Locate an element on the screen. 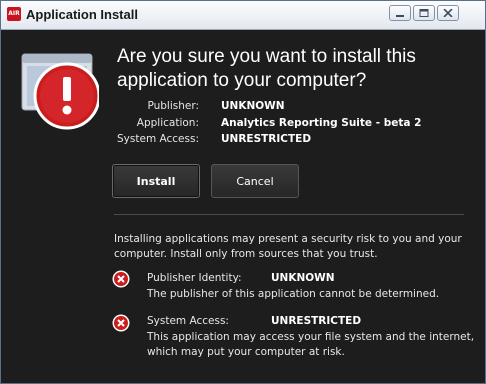 Image resolution: width=486 pixels, height=384 pixels. maximize-icon is located at coordinates (424, 13).